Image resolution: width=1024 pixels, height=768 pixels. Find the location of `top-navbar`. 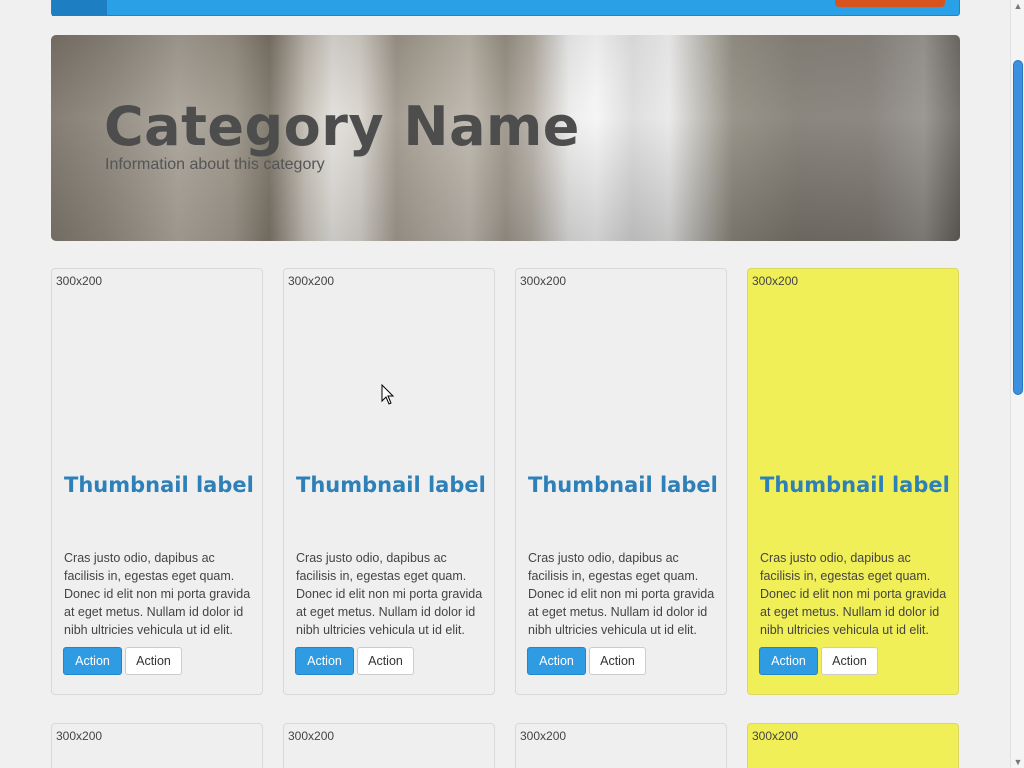

top-navbar is located at coordinates (505, 8).